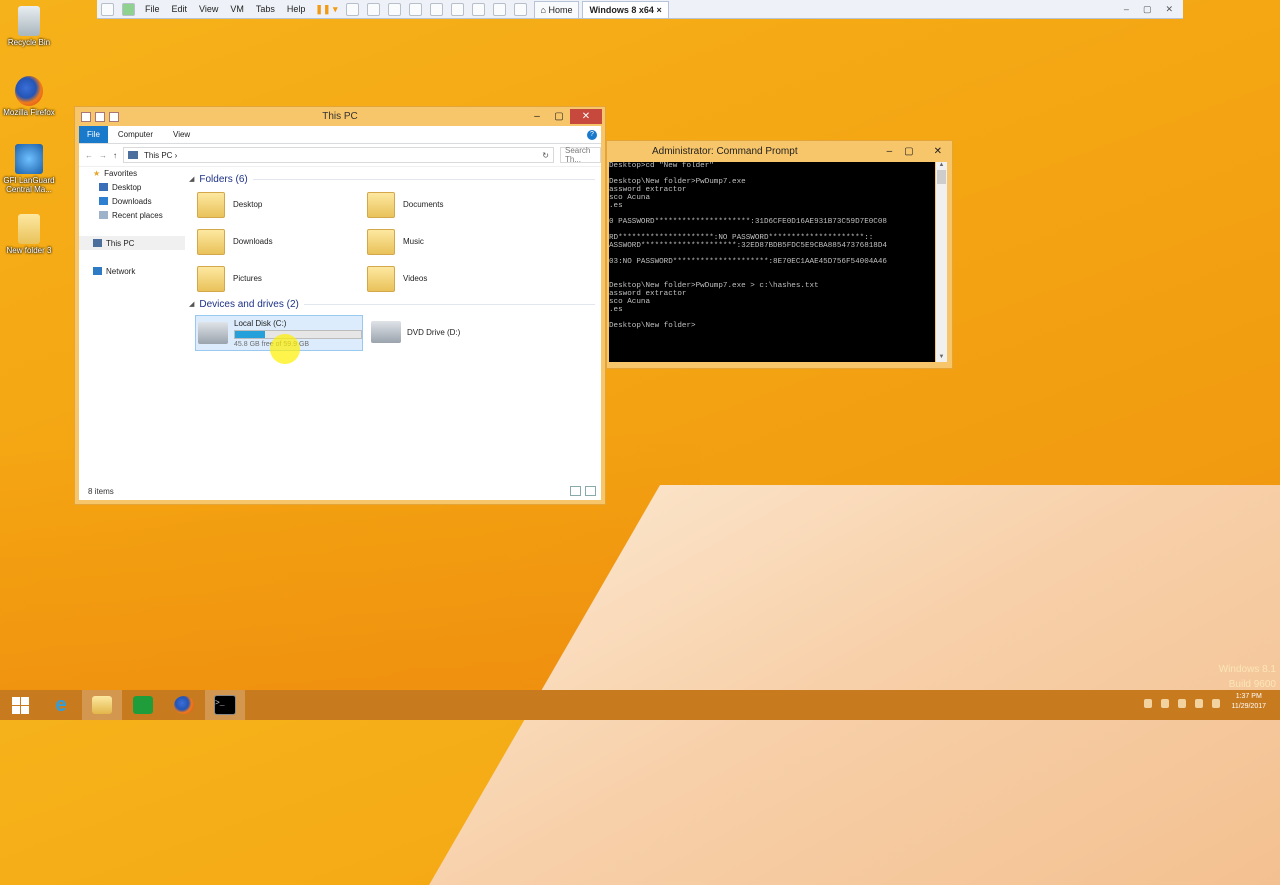  I want to click on view-library-icon, so click(436, 9).